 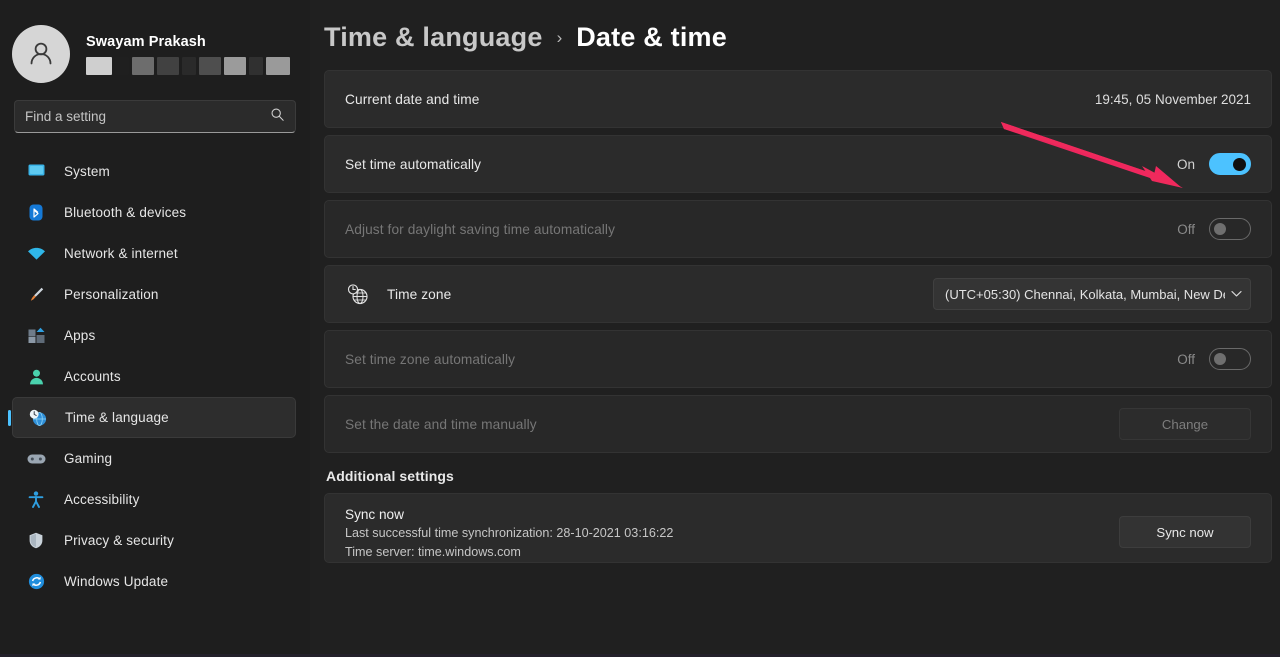 What do you see at coordinates (102, 499) in the screenshot?
I see `sidebar-item-label: Accessibility` at bounding box center [102, 499].